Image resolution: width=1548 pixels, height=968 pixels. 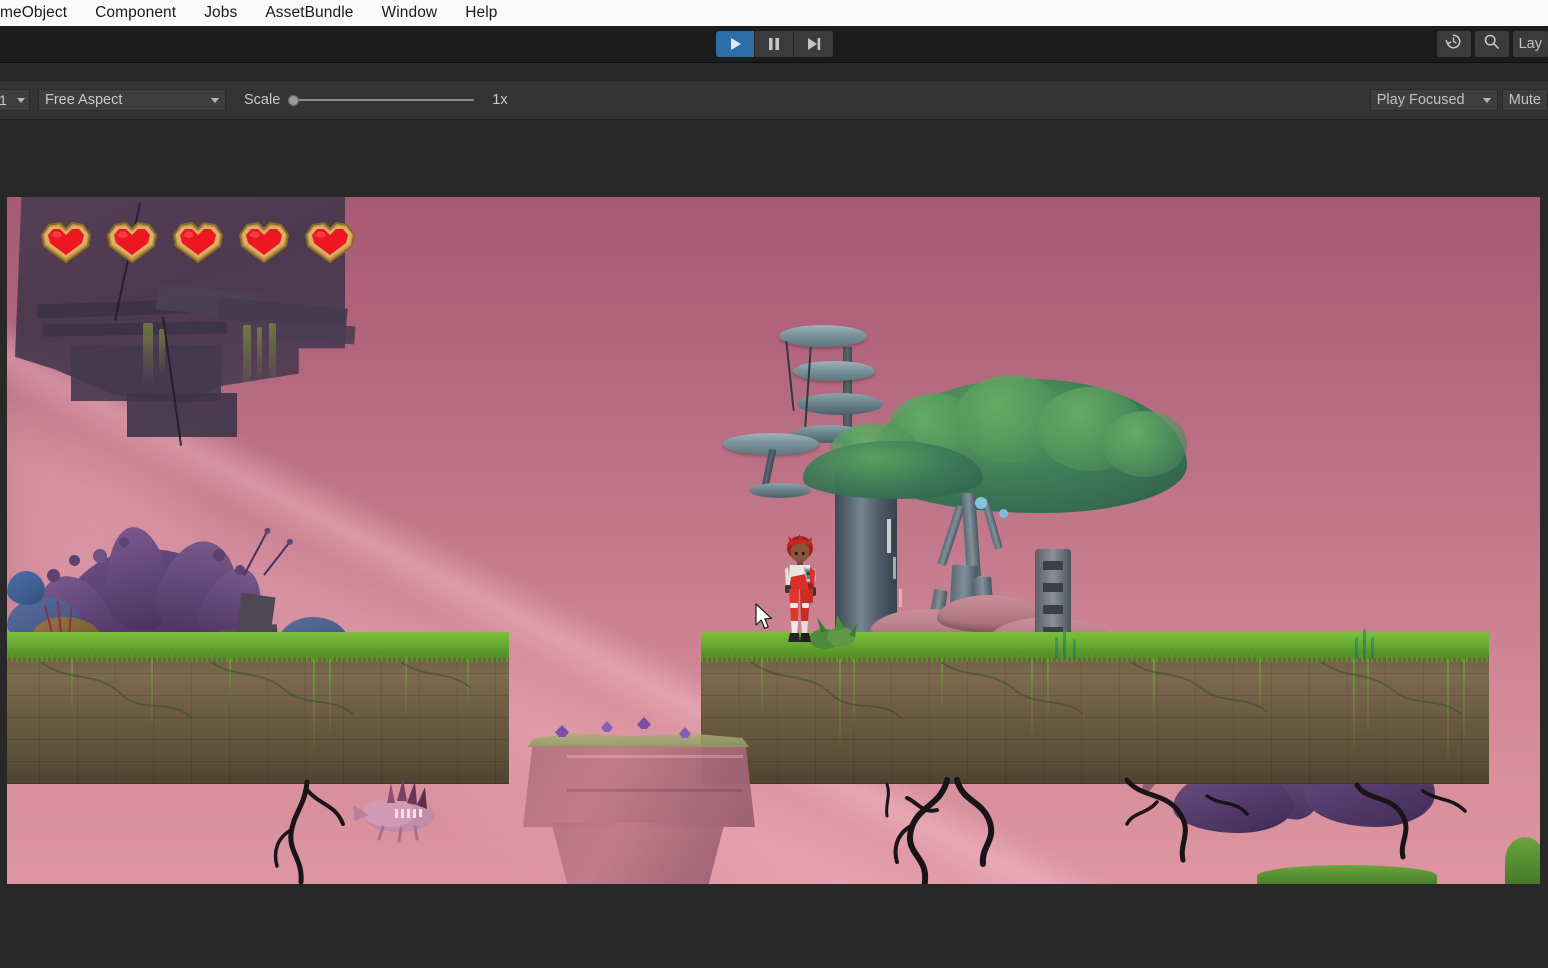 What do you see at coordinates (398, 807) in the screenshot?
I see `small-creature` at bounding box center [398, 807].